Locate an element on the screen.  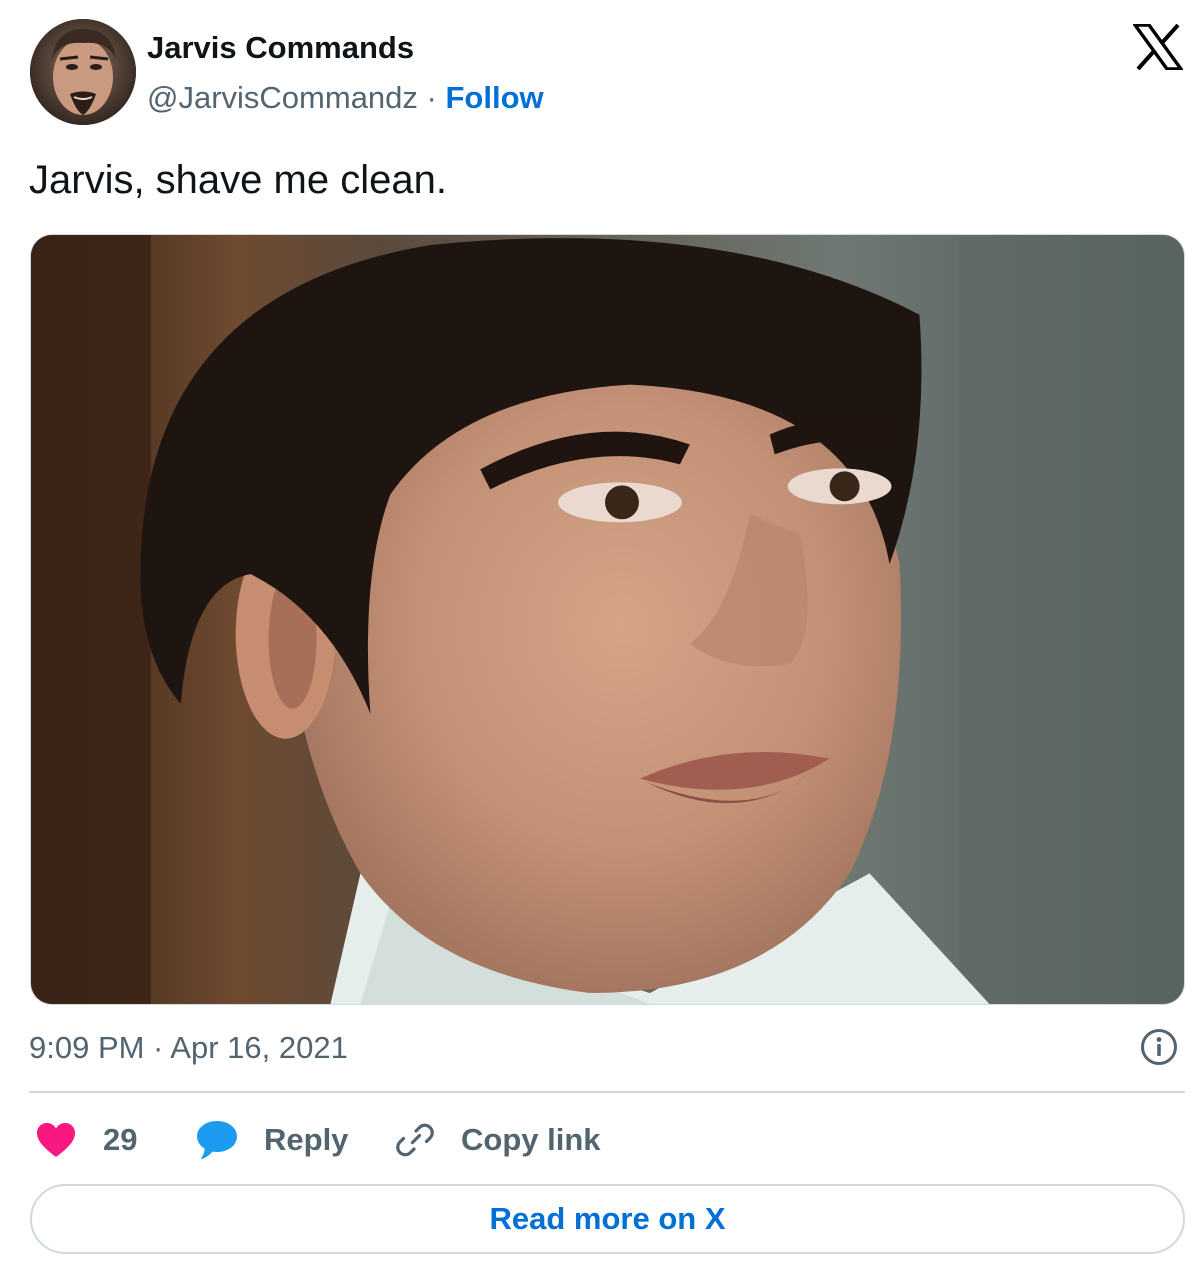
avatar-photo is located at coordinates (83, 72).